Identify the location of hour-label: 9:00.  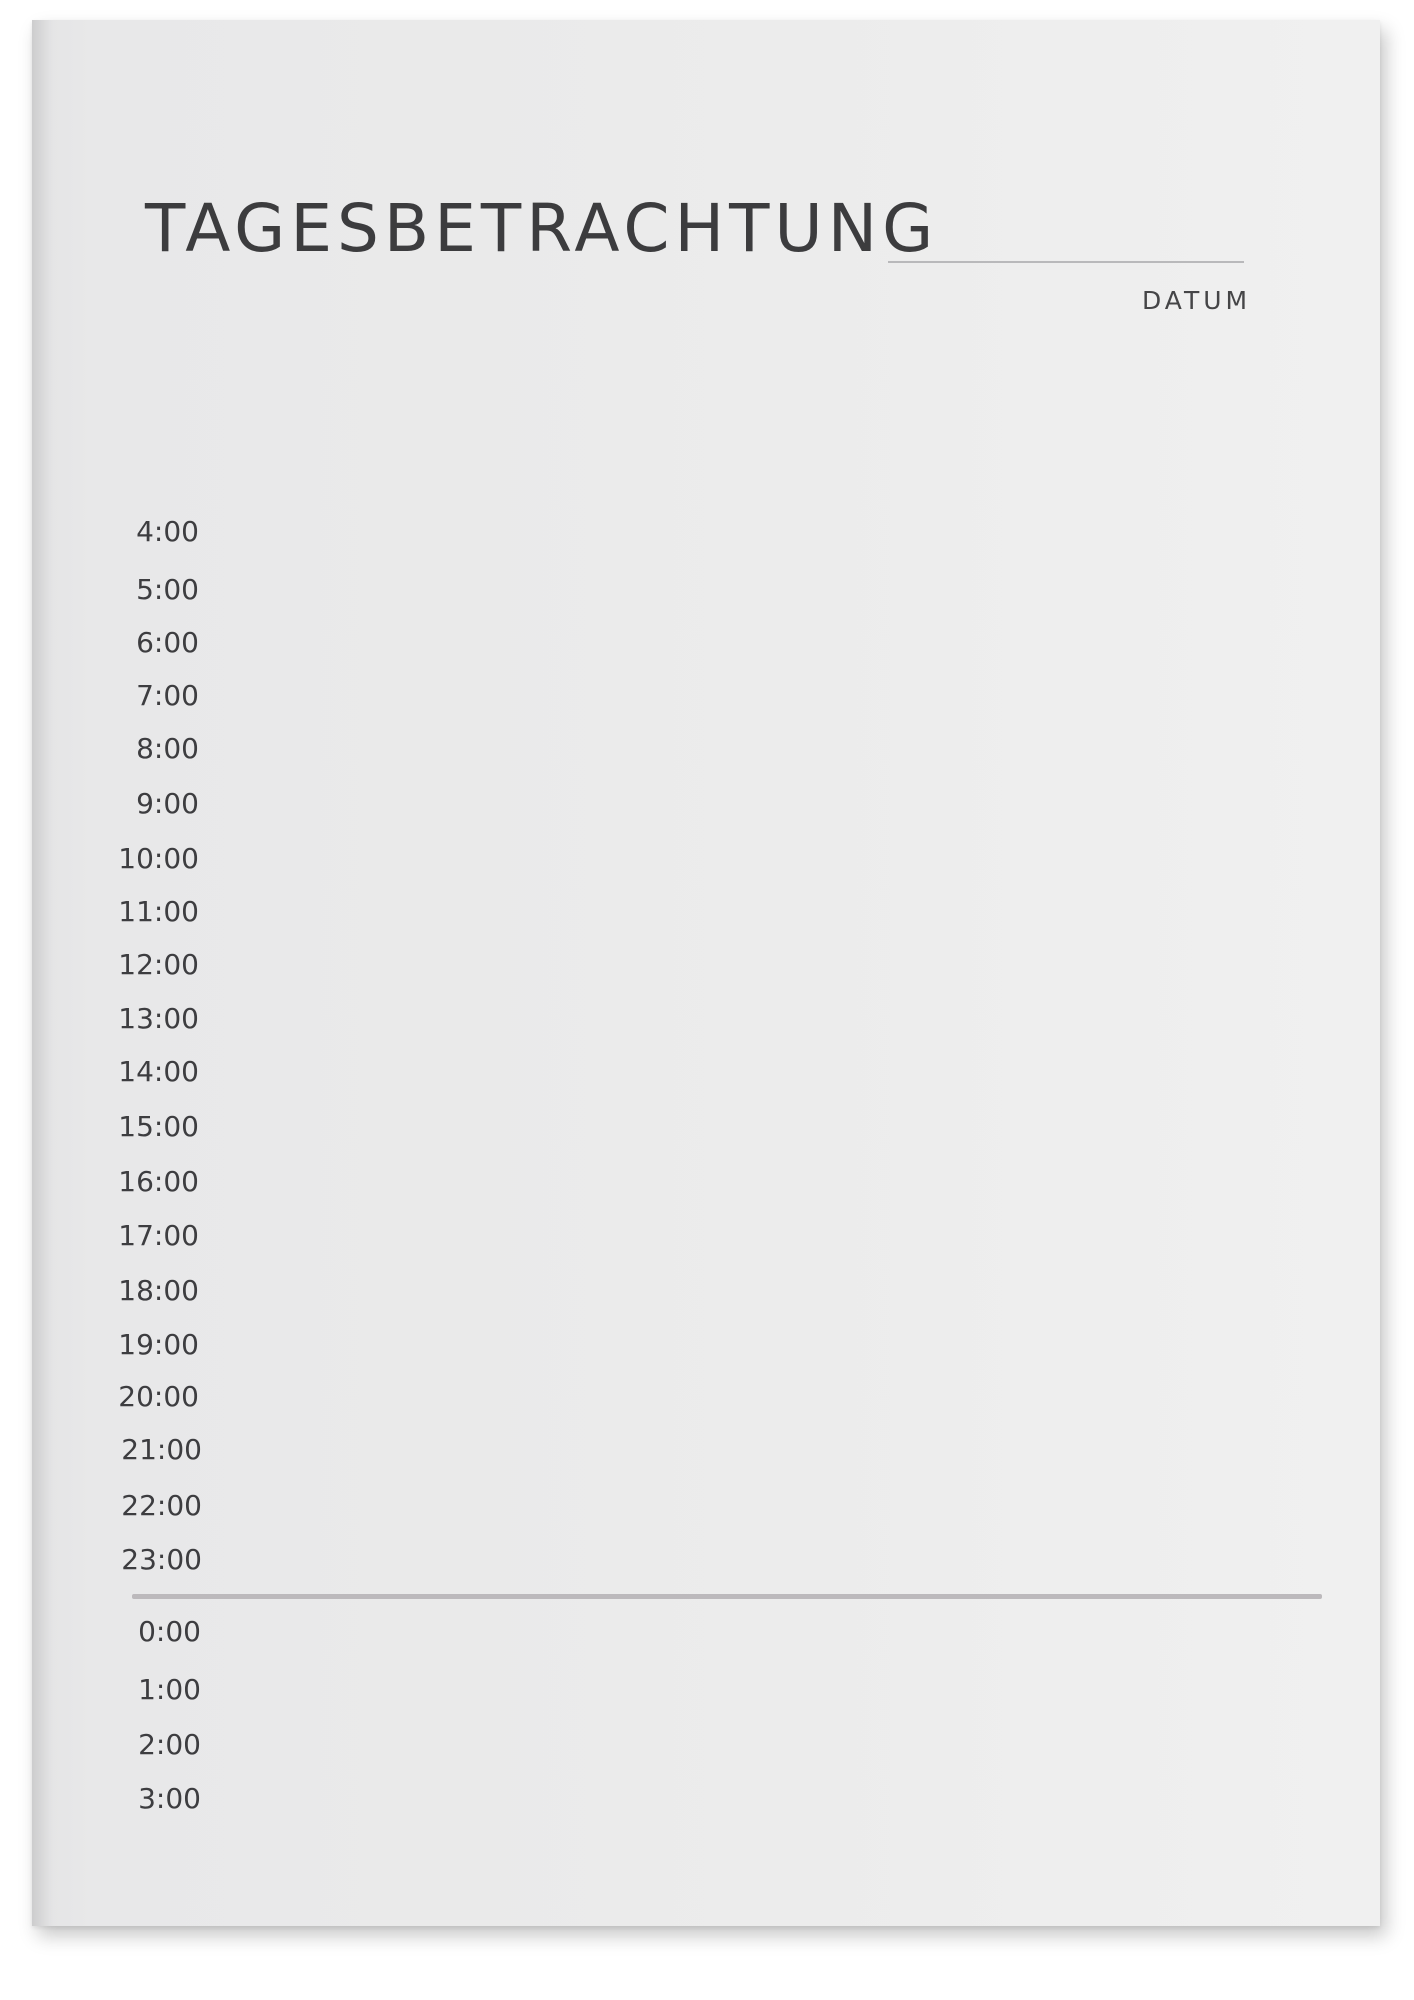
(167, 803).